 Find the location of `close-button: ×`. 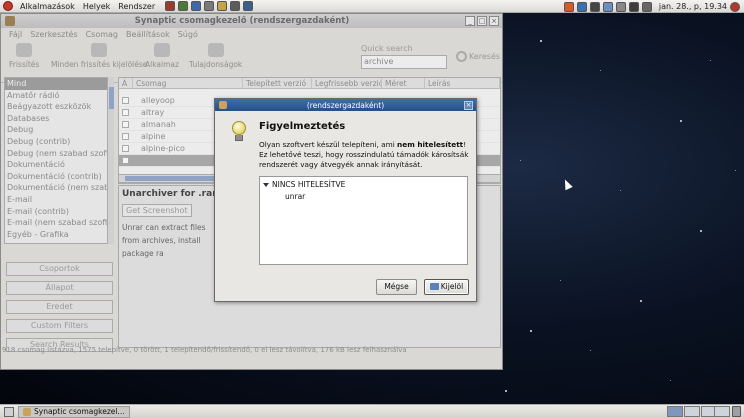

close-button: × is located at coordinates (494, 21).